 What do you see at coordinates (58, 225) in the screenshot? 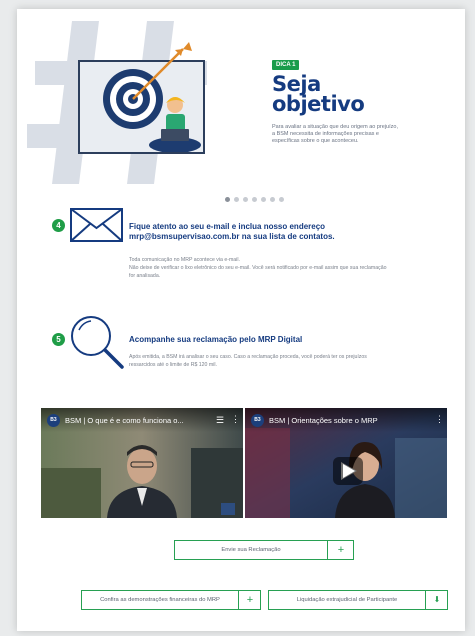
I see `step-number-badge: 4` at bounding box center [58, 225].